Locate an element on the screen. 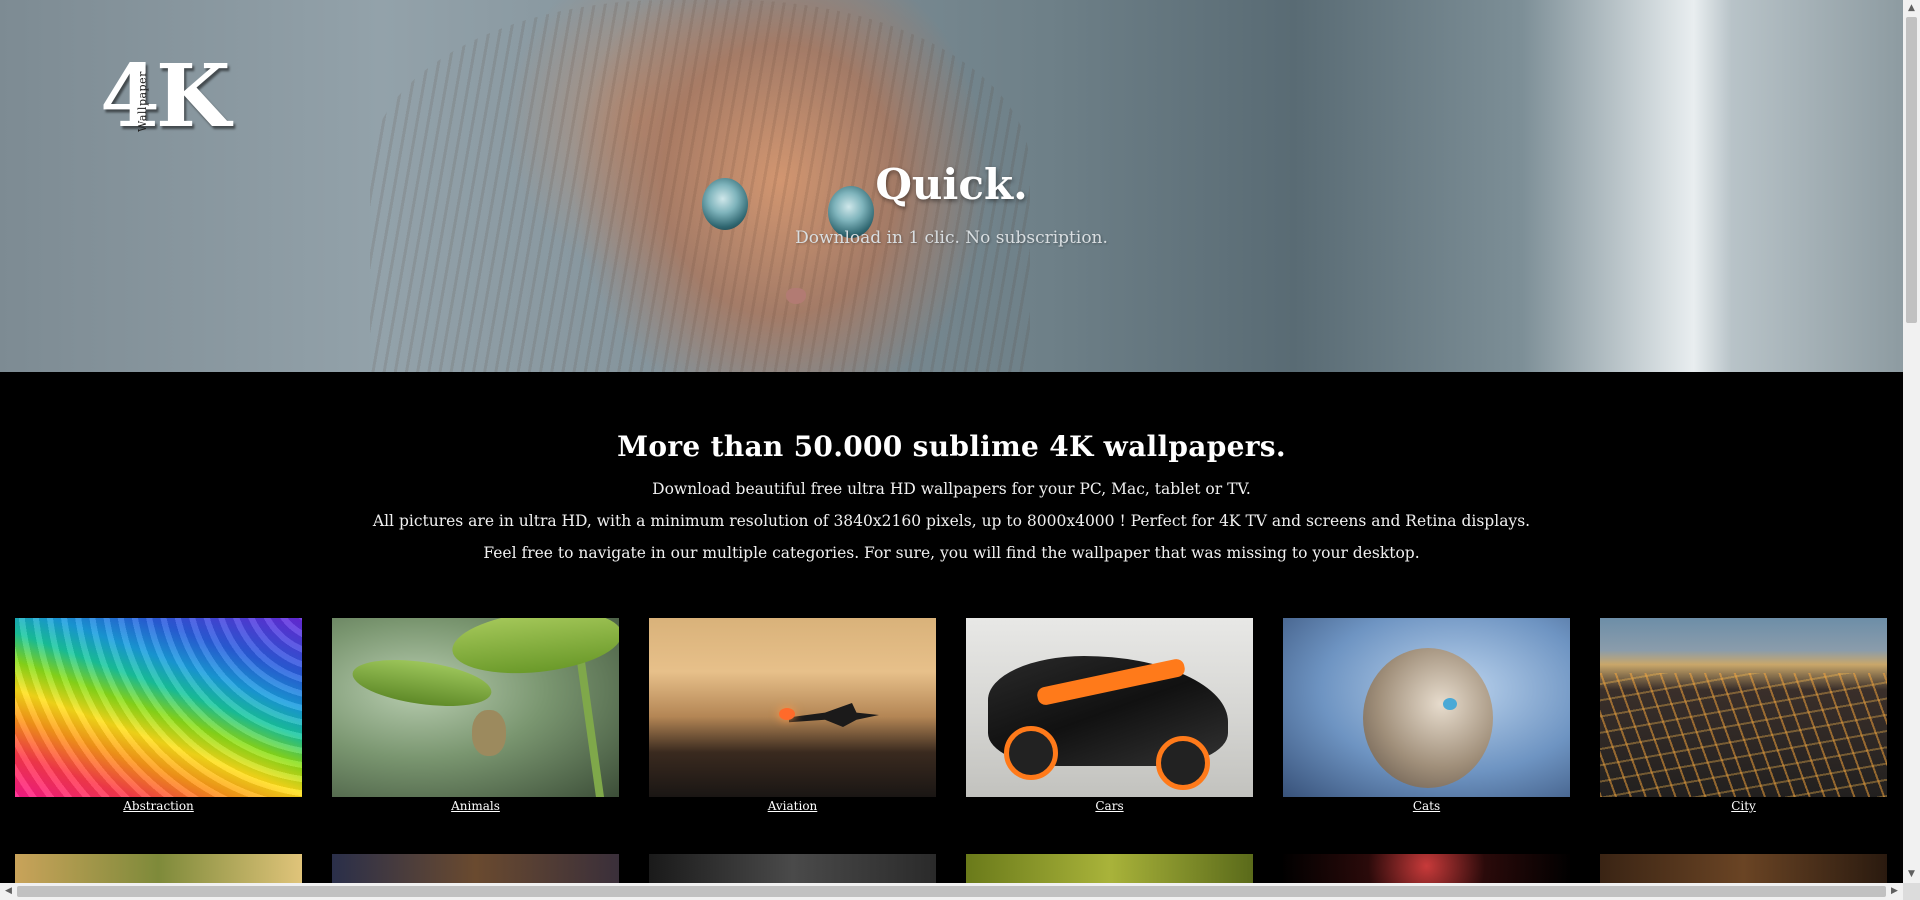  category-tile-city: City is located at coordinates (1743, 715).